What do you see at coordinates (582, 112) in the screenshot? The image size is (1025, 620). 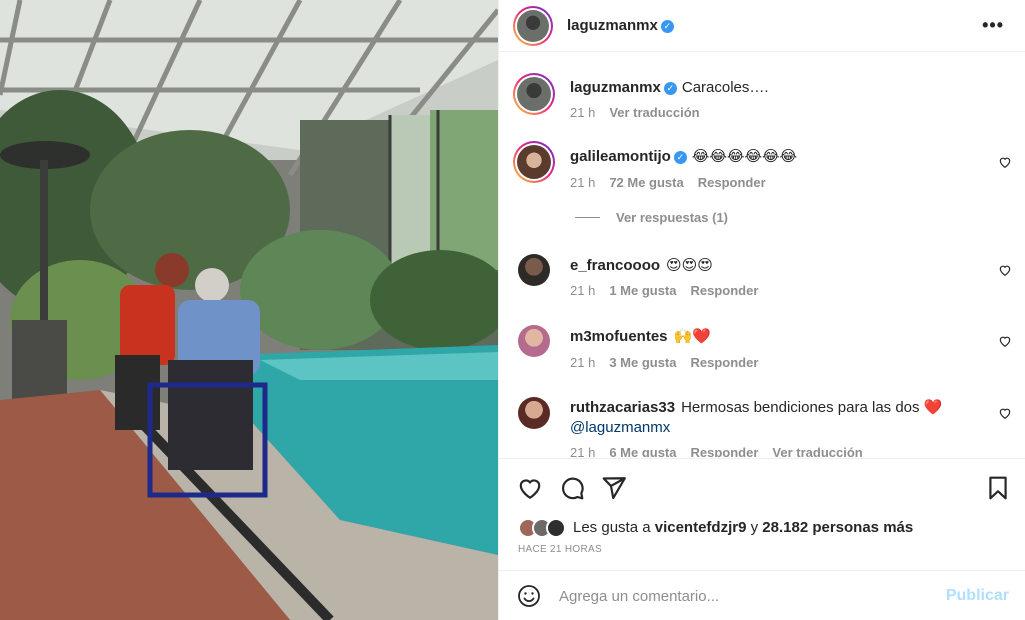 I see `caption-time: 21 h` at bounding box center [582, 112].